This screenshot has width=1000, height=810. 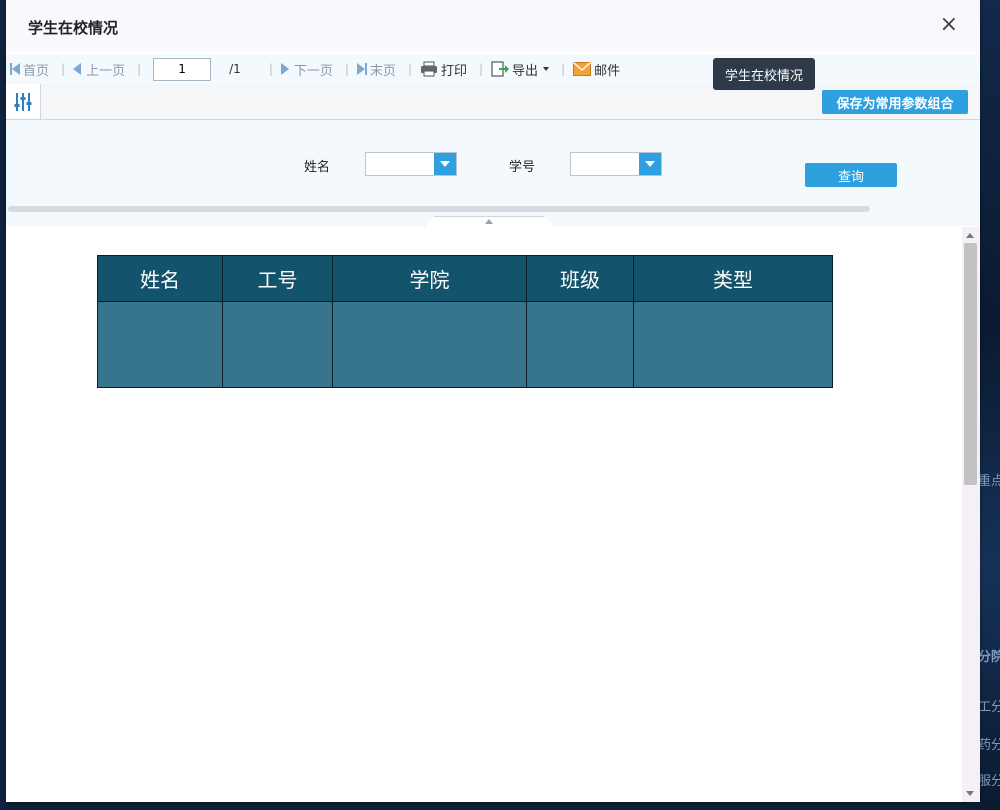 I want to click on prev-page-icon, so click(x=77, y=69).